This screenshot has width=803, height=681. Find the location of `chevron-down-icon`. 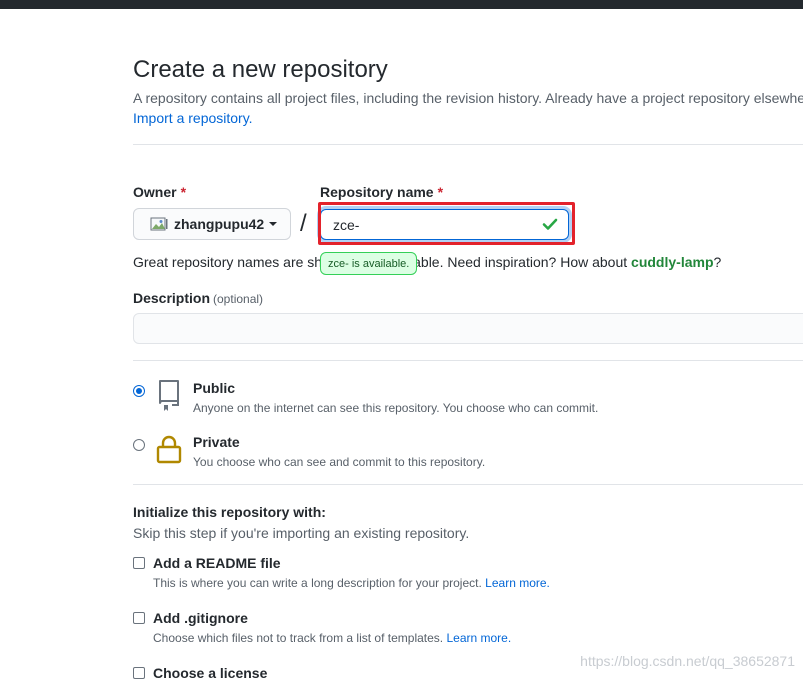

chevron-down-icon is located at coordinates (273, 224).